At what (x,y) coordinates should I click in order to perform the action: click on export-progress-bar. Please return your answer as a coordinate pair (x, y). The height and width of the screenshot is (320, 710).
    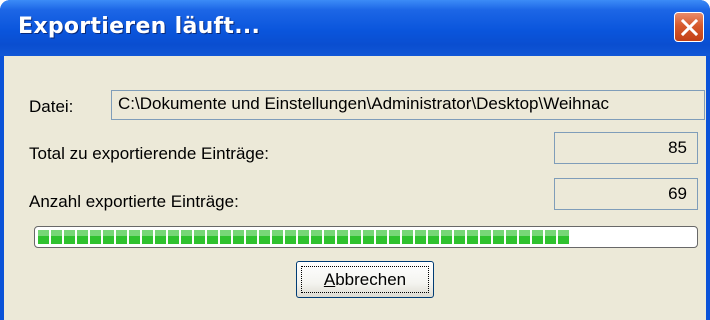
    Looking at the image, I should click on (366, 237).